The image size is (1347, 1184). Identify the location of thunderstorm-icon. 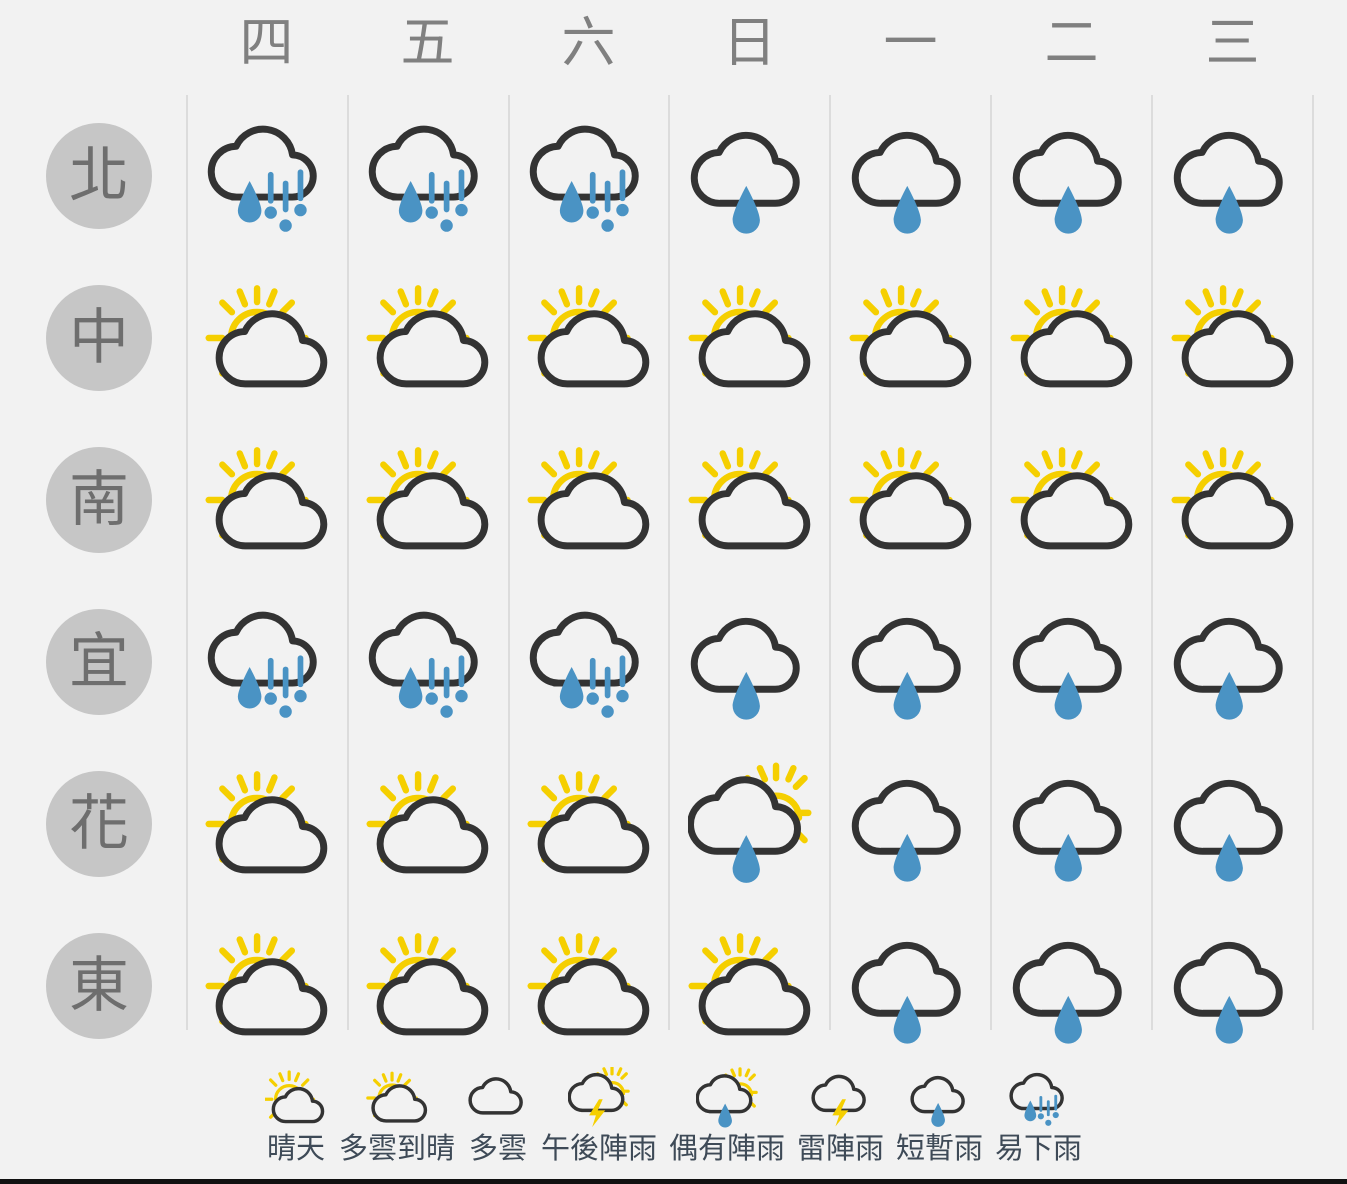
(841, 1098).